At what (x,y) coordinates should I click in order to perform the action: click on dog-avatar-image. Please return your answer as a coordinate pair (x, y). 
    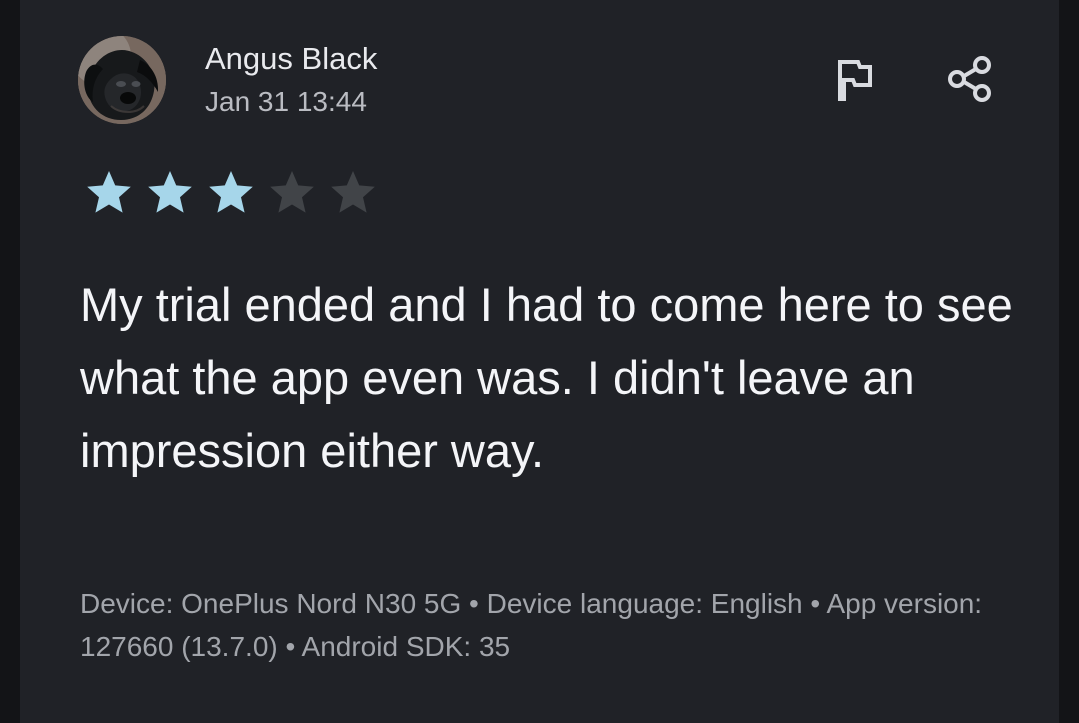
    Looking at the image, I should click on (122, 80).